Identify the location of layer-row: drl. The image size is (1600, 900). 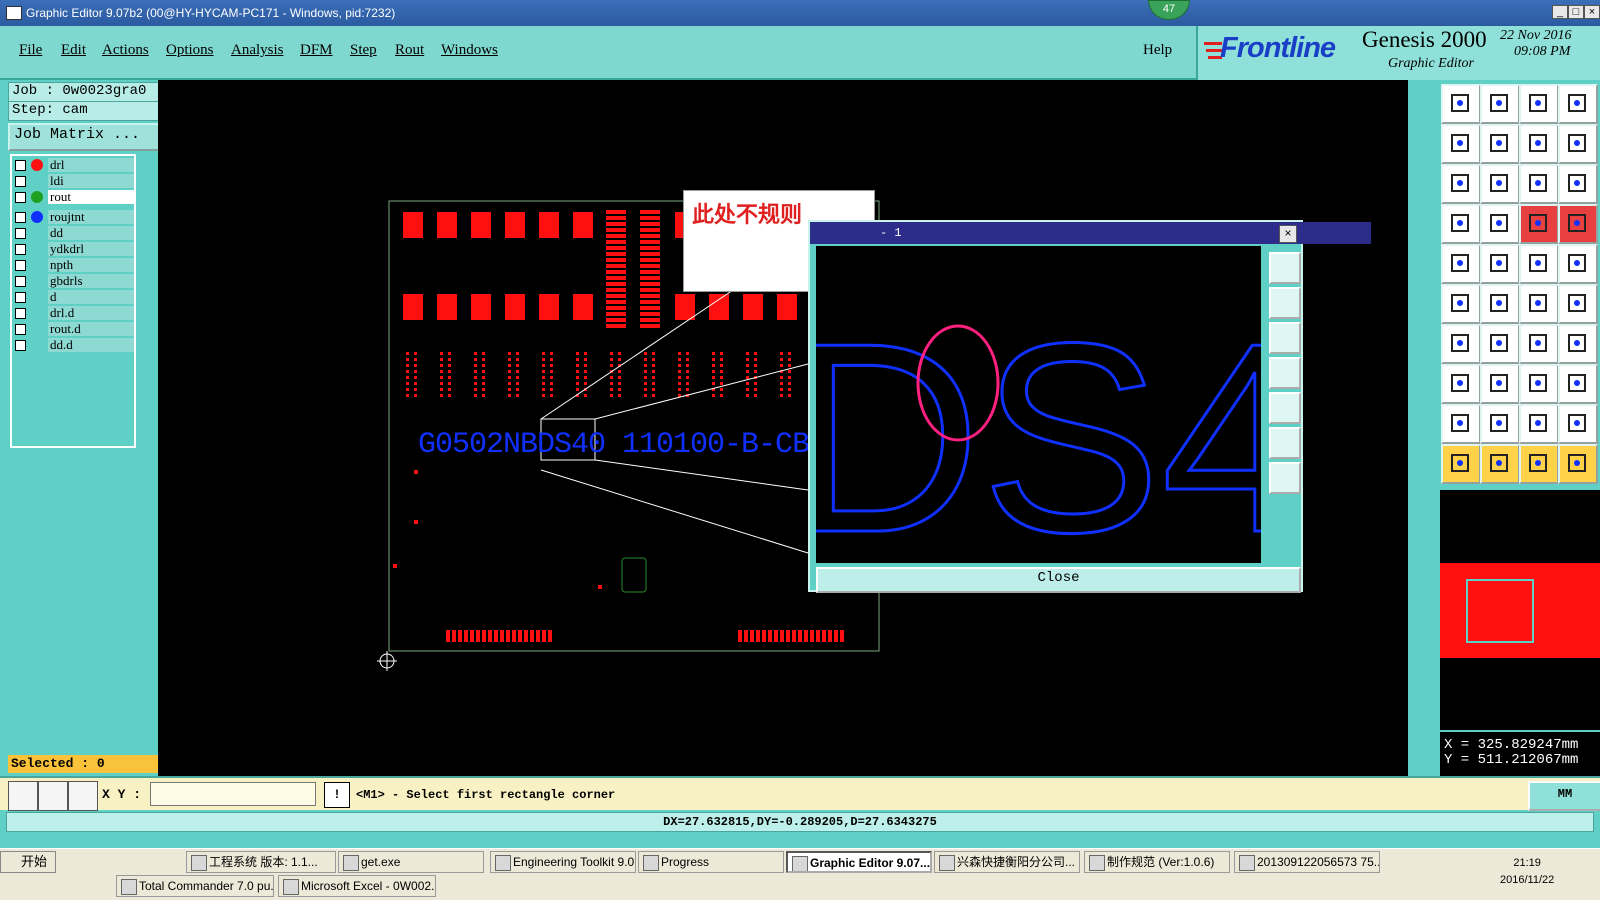
(73, 165).